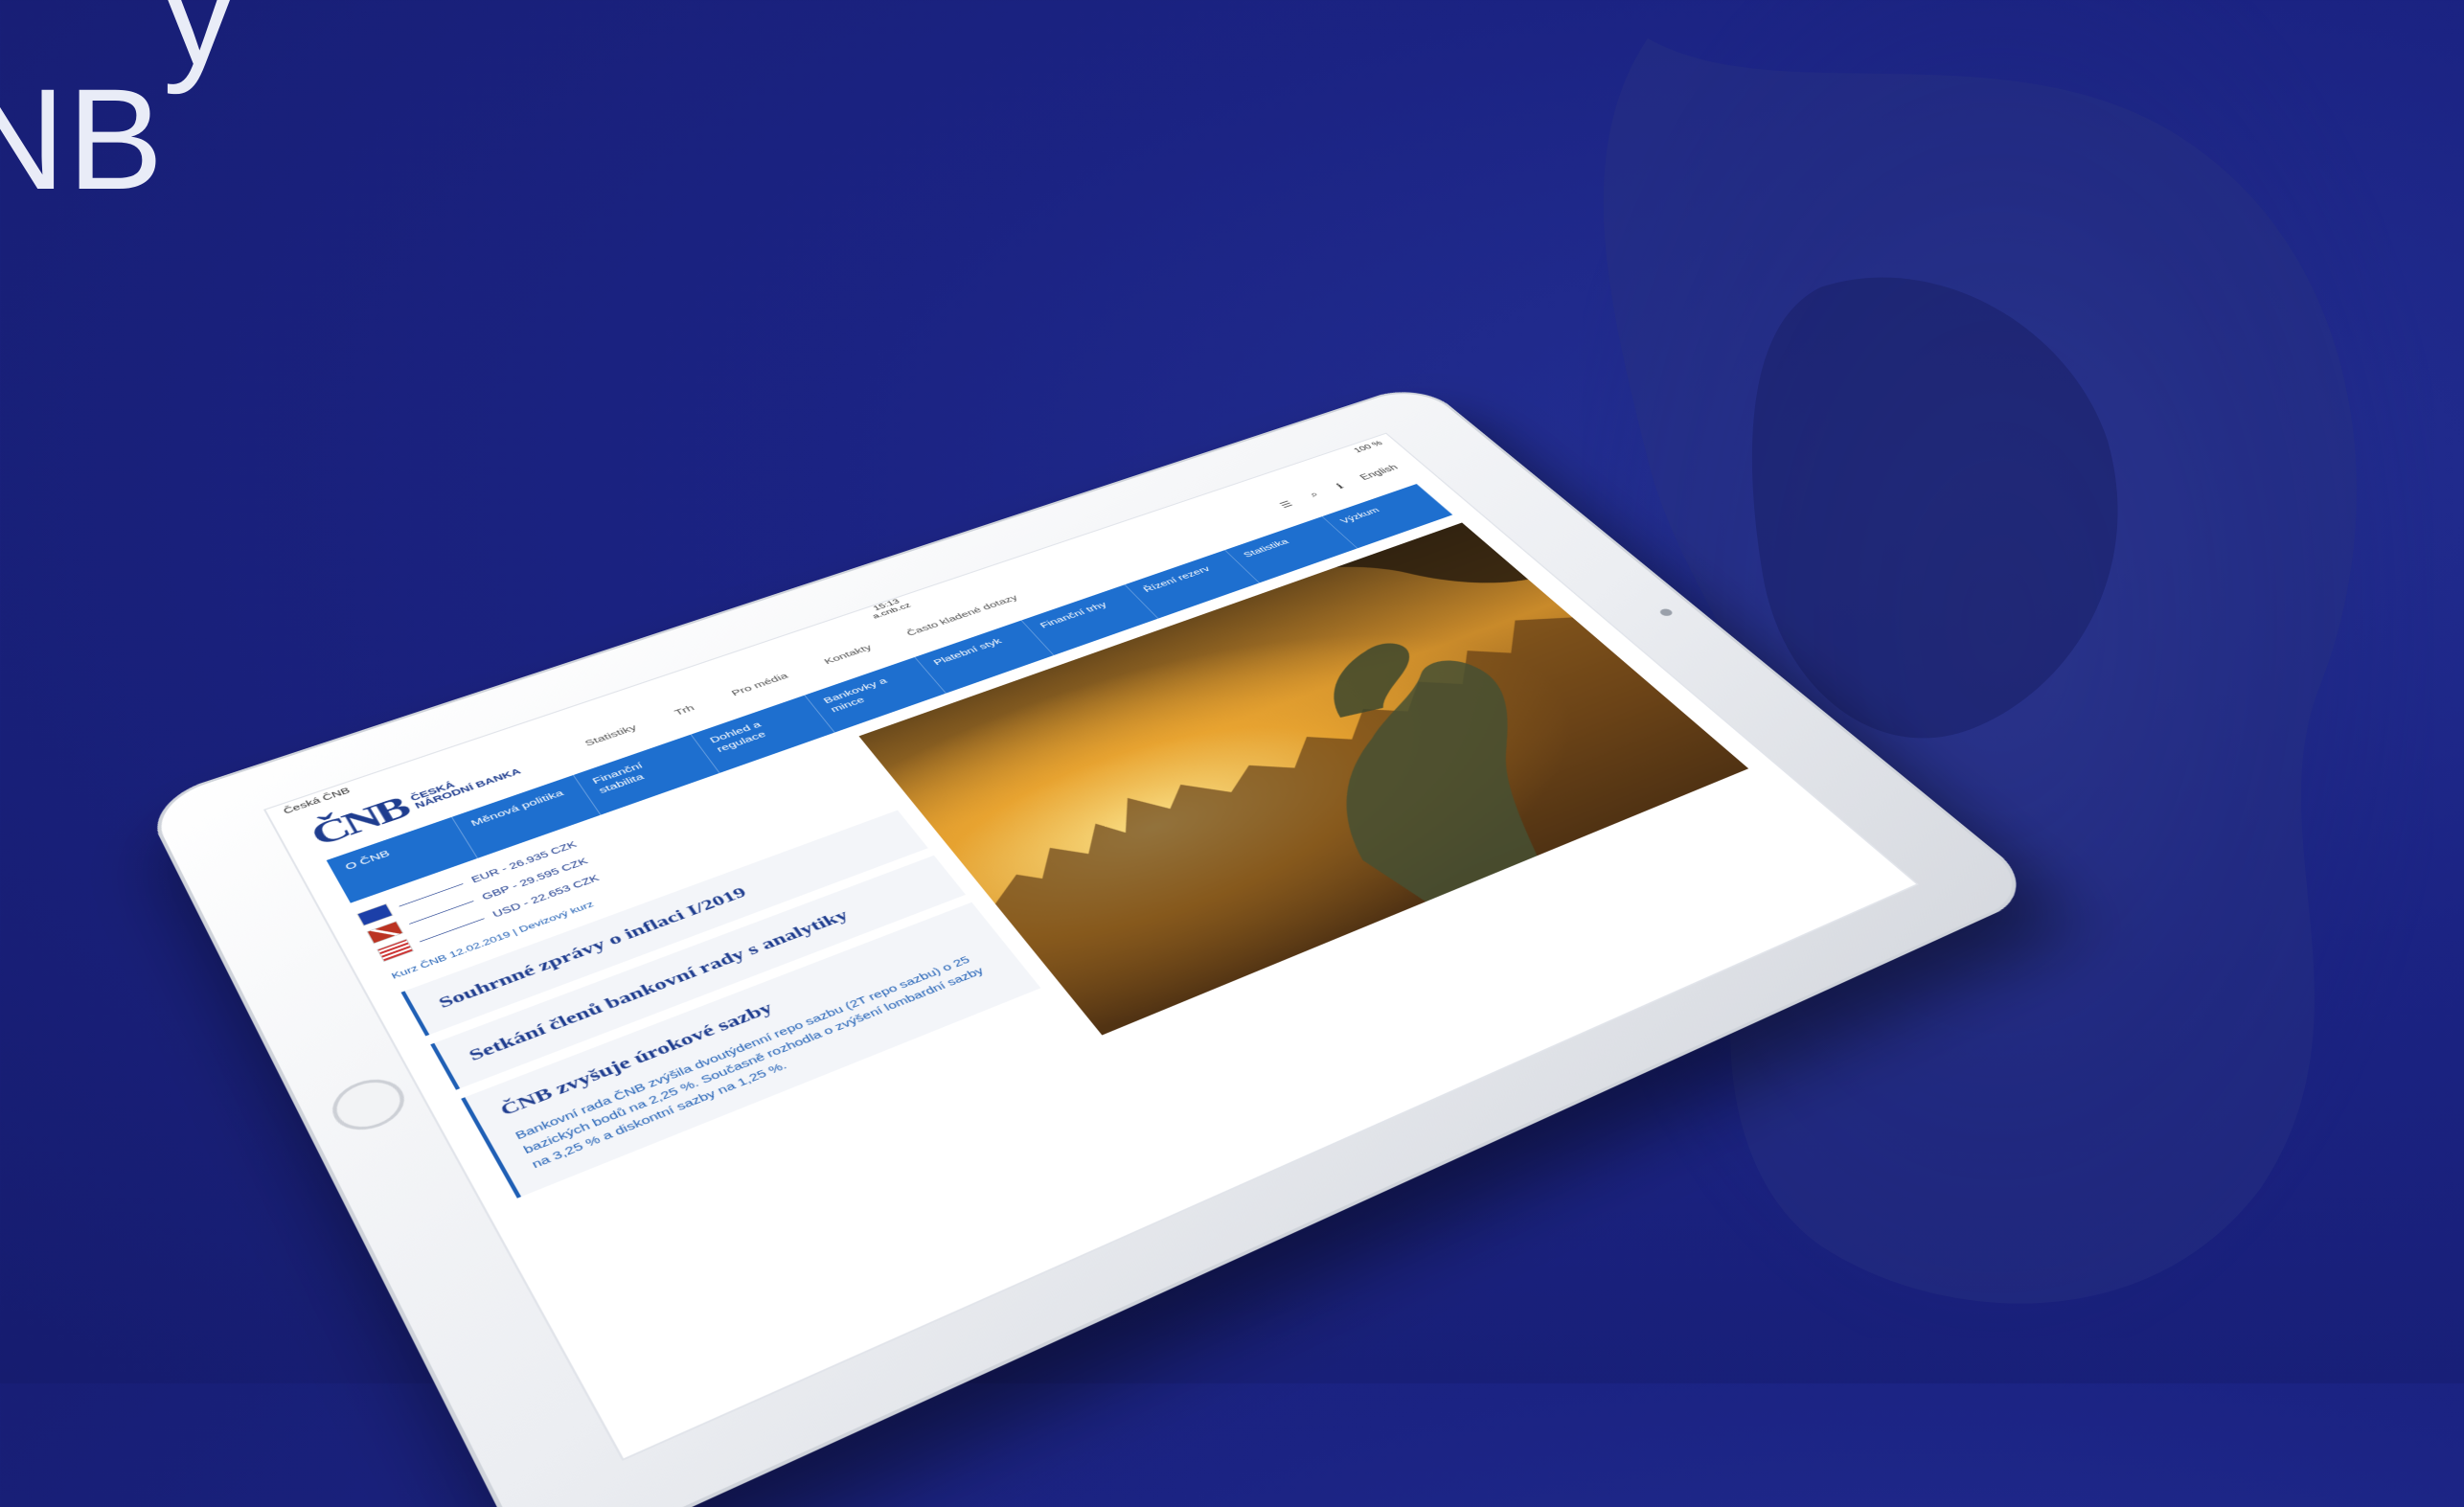 This screenshot has width=2464, height=1507. What do you see at coordinates (395, 950) in the screenshot?
I see `us-flag-icon` at bounding box center [395, 950].